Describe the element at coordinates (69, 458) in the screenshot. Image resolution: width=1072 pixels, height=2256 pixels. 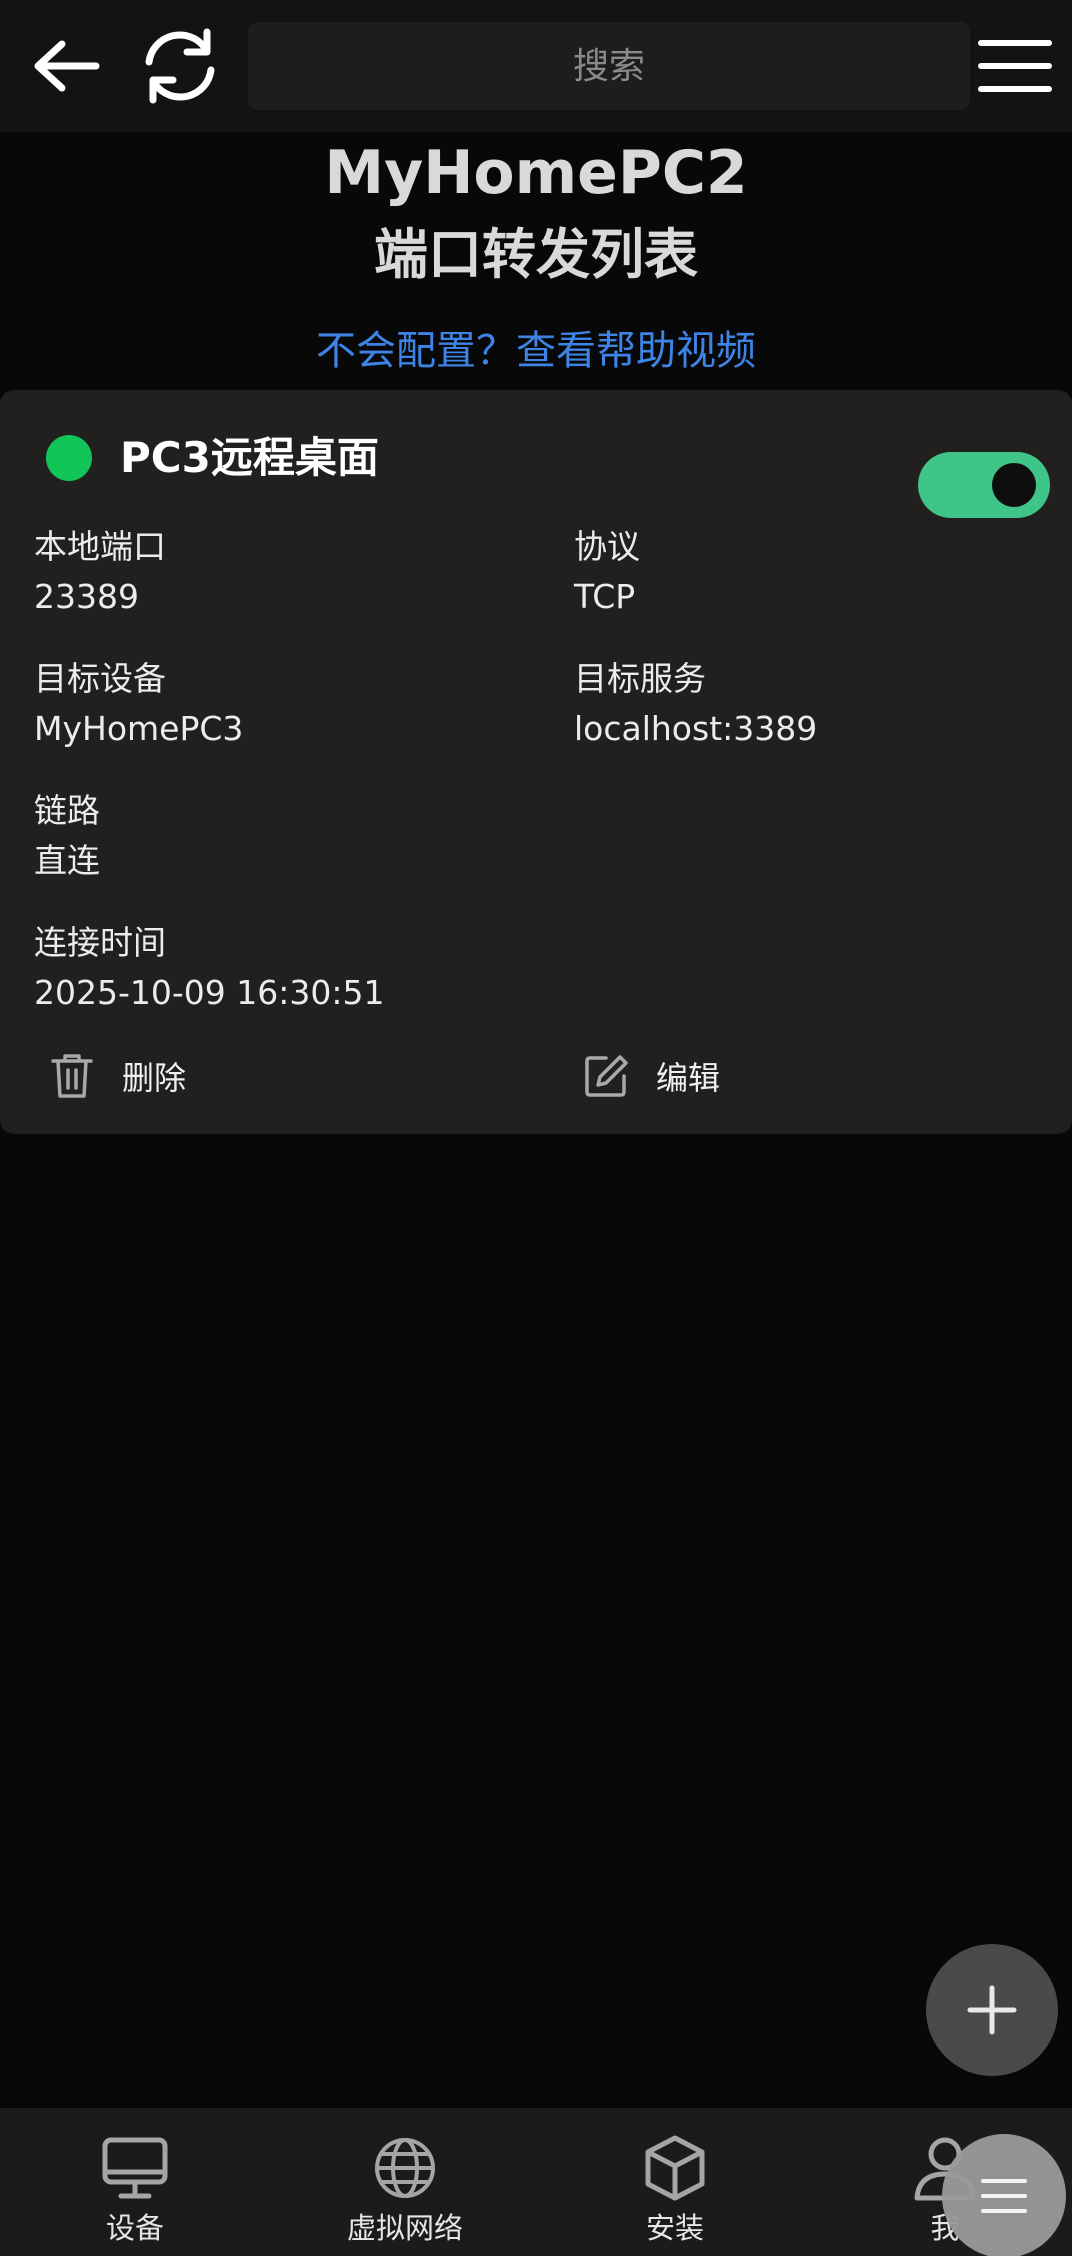
I see `status-indicator` at that location.